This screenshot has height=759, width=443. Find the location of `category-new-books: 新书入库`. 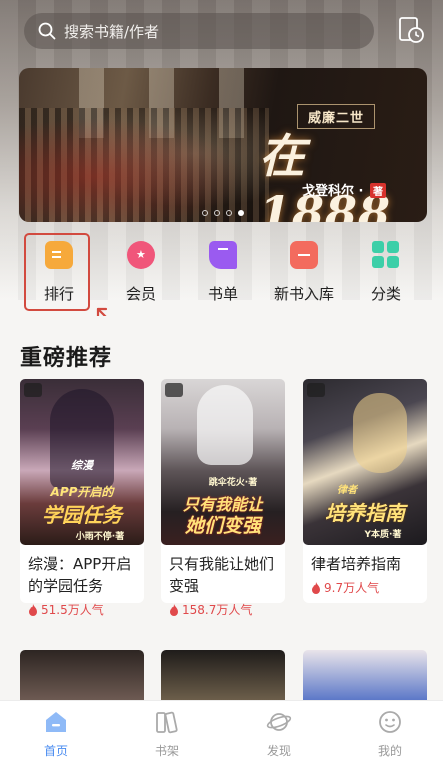

category-new-books: 新书入库 is located at coordinates (304, 268).